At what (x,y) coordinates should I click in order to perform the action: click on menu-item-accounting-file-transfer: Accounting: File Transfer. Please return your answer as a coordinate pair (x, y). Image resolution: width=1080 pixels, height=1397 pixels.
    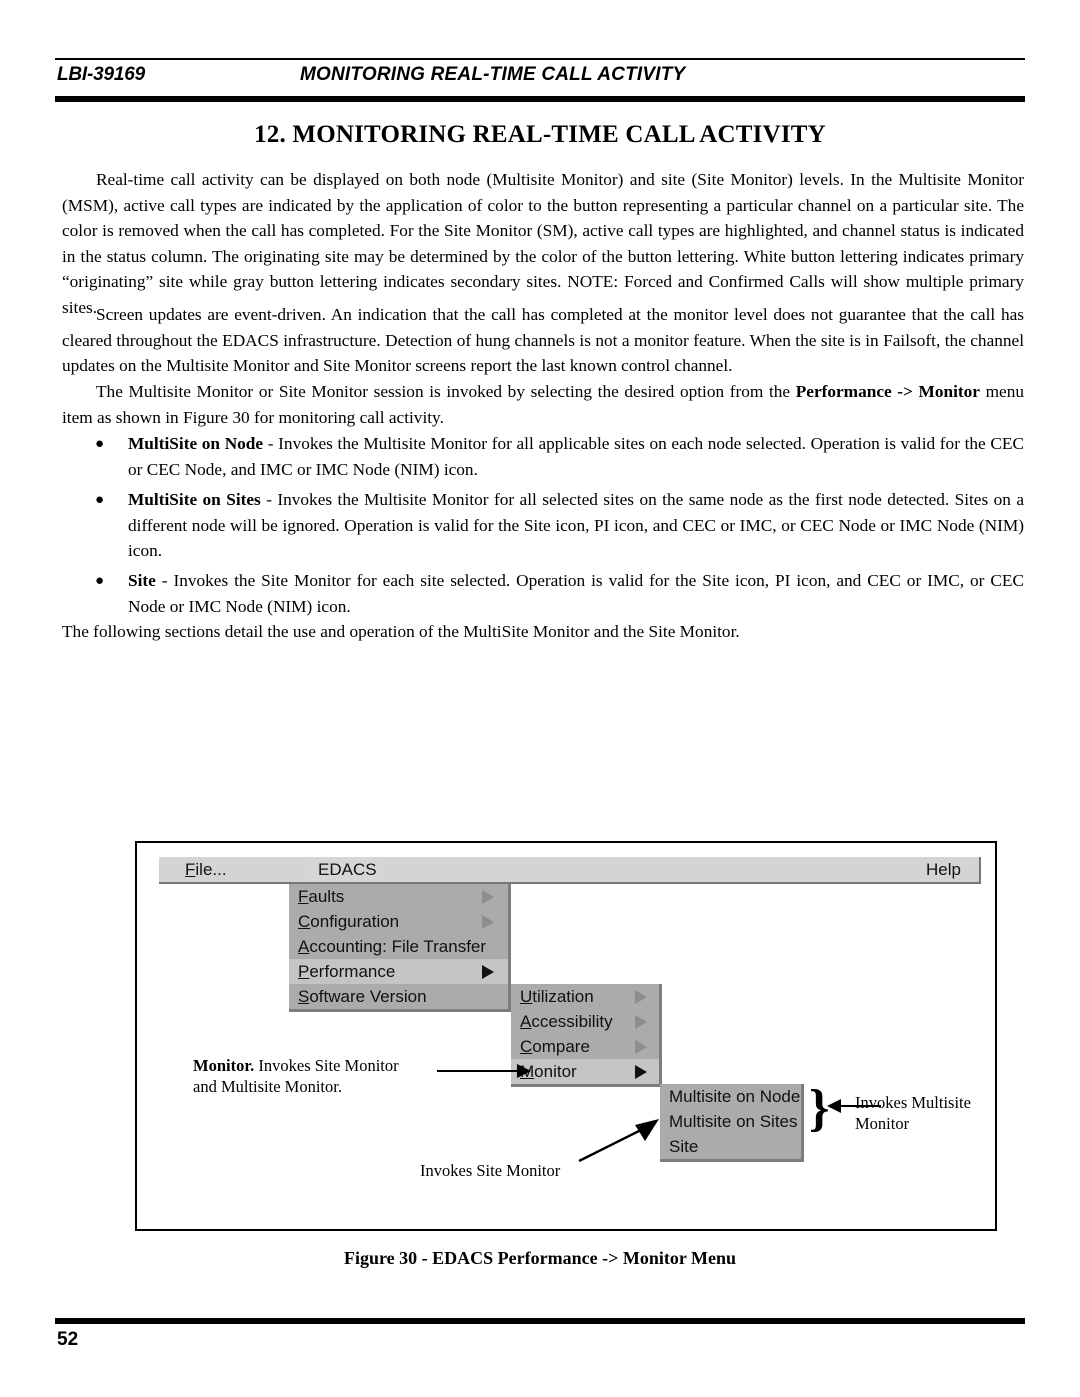
    Looking at the image, I should click on (398, 946).